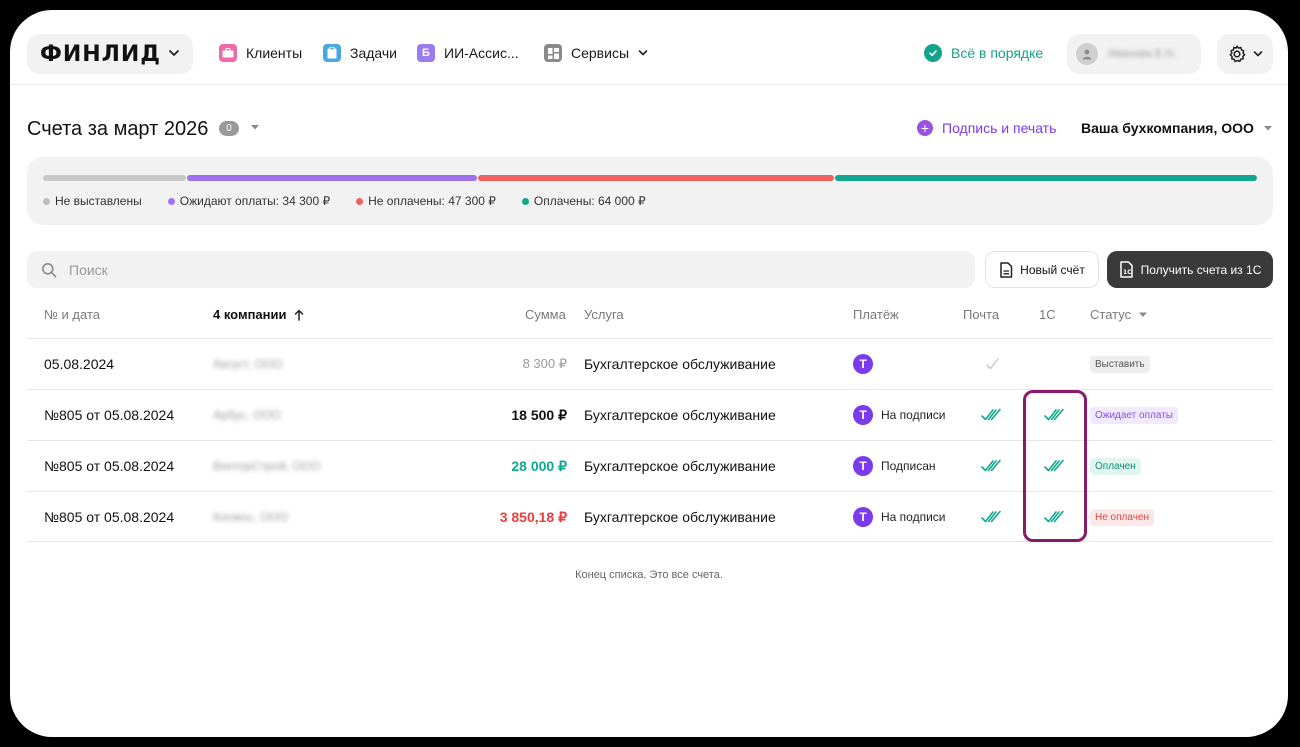  What do you see at coordinates (533, 516) in the screenshot?
I see `invoice-sum: 3 850,18 ₽` at bounding box center [533, 516].